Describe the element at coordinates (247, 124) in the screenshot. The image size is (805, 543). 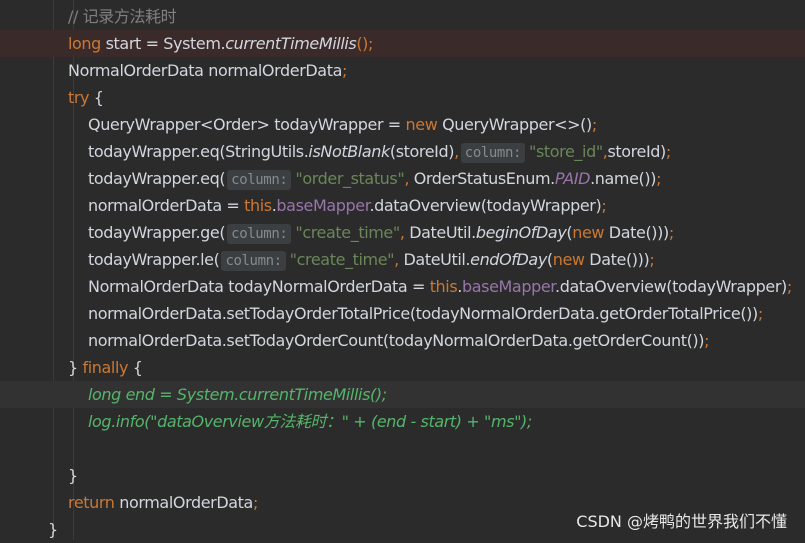
I see `code-token: QueryWrapper<Order> todayWrapper =` at that location.